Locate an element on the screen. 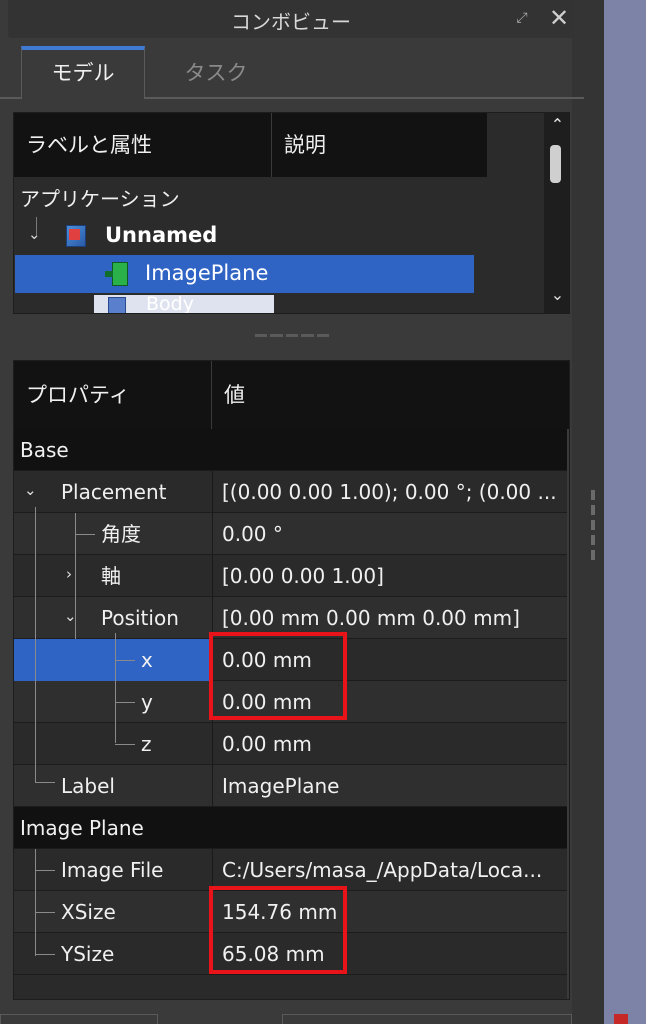 The height and width of the screenshot is (1024, 646). property-name: 軸 is located at coordinates (111, 576).